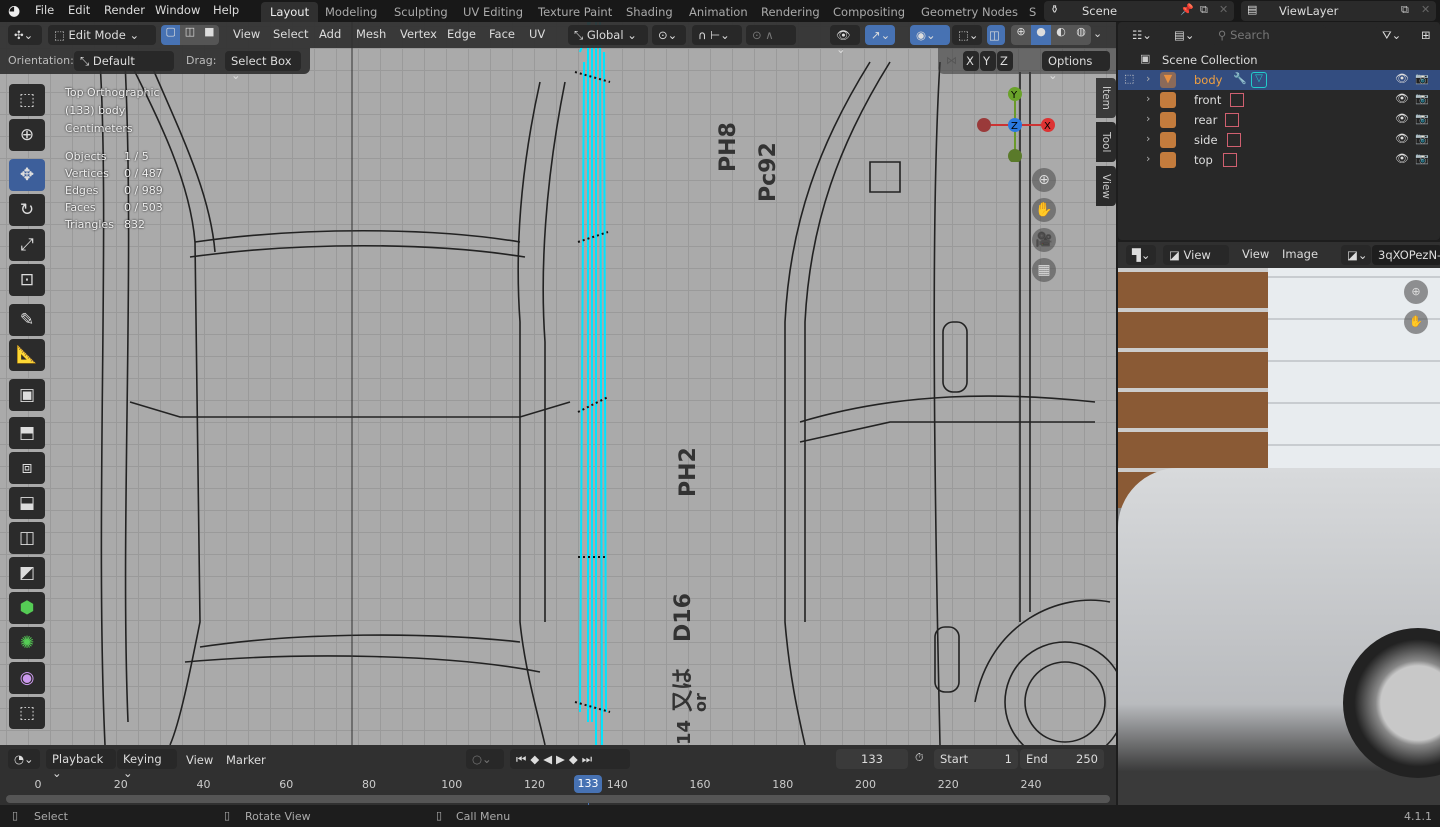  What do you see at coordinates (1394, 35) in the screenshot?
I see `filter-icon: ⛛⌄` at bounding box center [1394, 35].